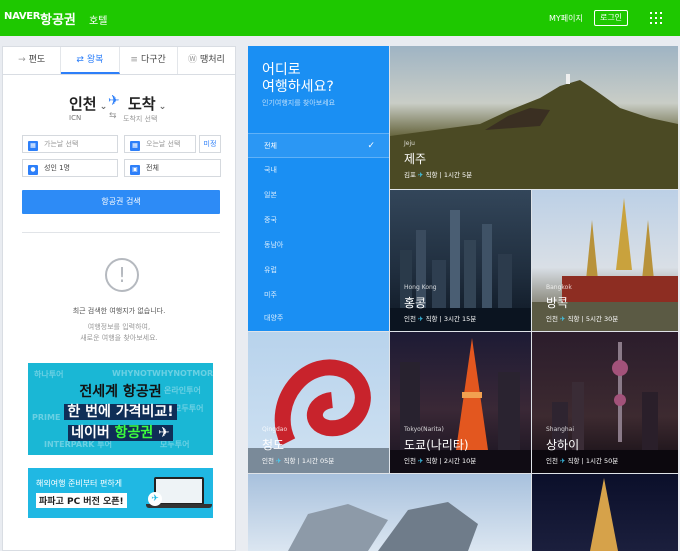 The width and height of the screenshot is (680, 551). I want to click on tab-last-minute: Ⓦ 땡처리, so click(206, 60).